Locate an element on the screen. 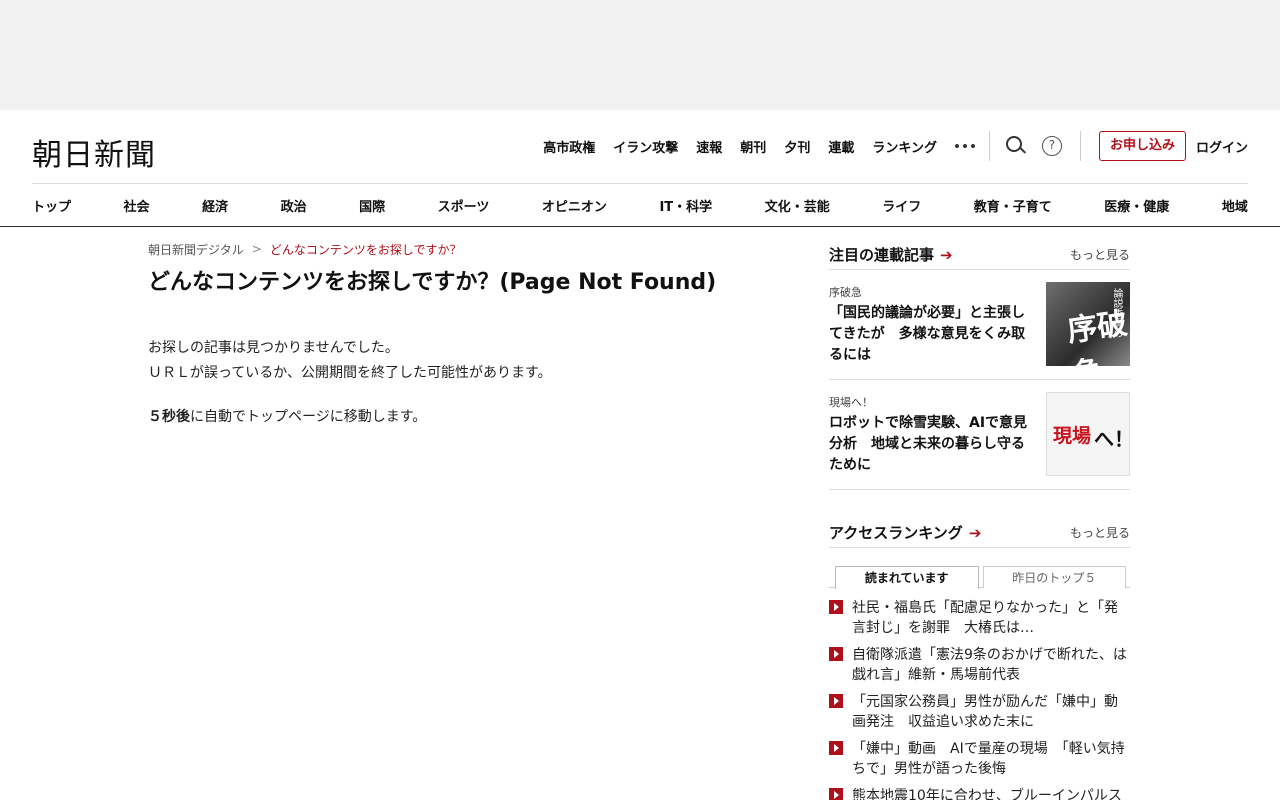 The width and height of the screenshot is (1280, 800). category-economy: 経済 is located at coordinates (215, 205).